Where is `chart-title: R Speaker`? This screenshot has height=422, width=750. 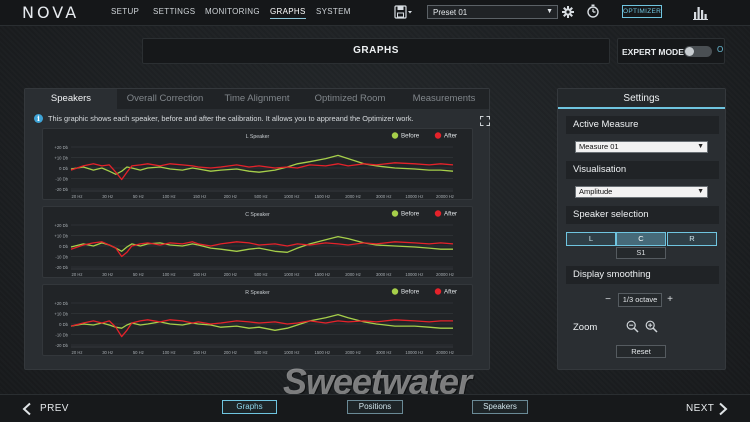
chart-title: R Speaker is located at coordinates (257, 293).